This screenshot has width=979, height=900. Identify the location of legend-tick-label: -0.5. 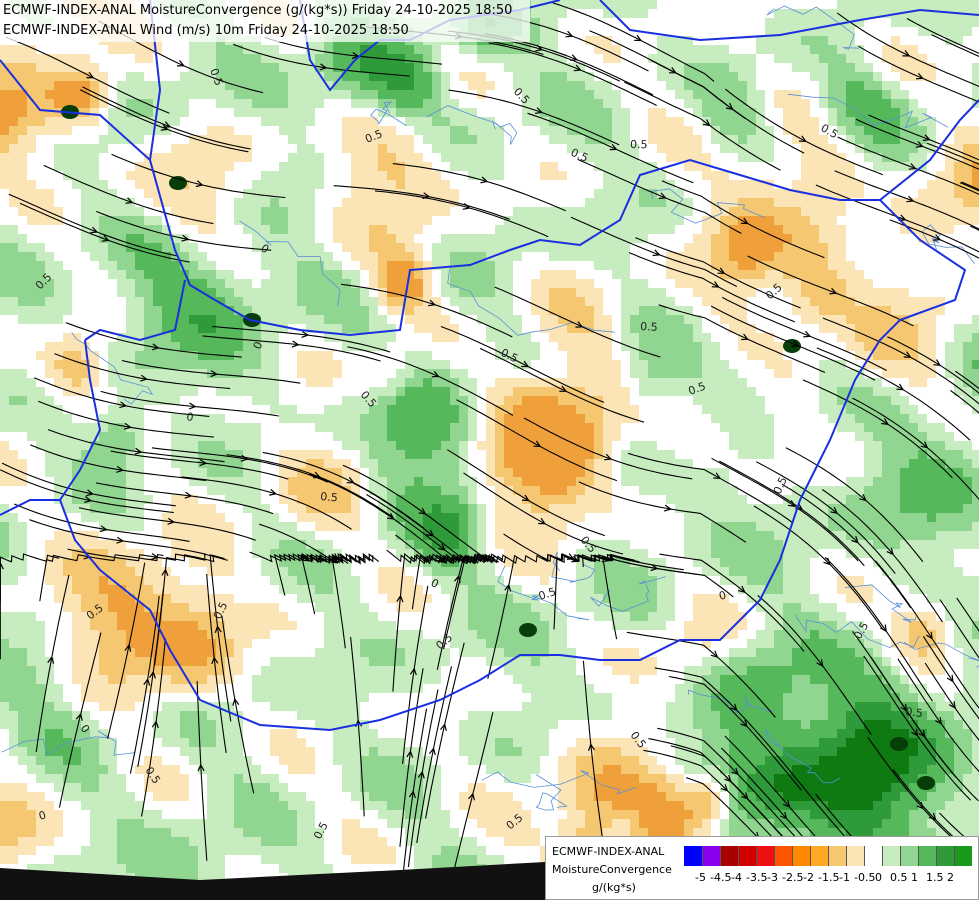
(865, 877).